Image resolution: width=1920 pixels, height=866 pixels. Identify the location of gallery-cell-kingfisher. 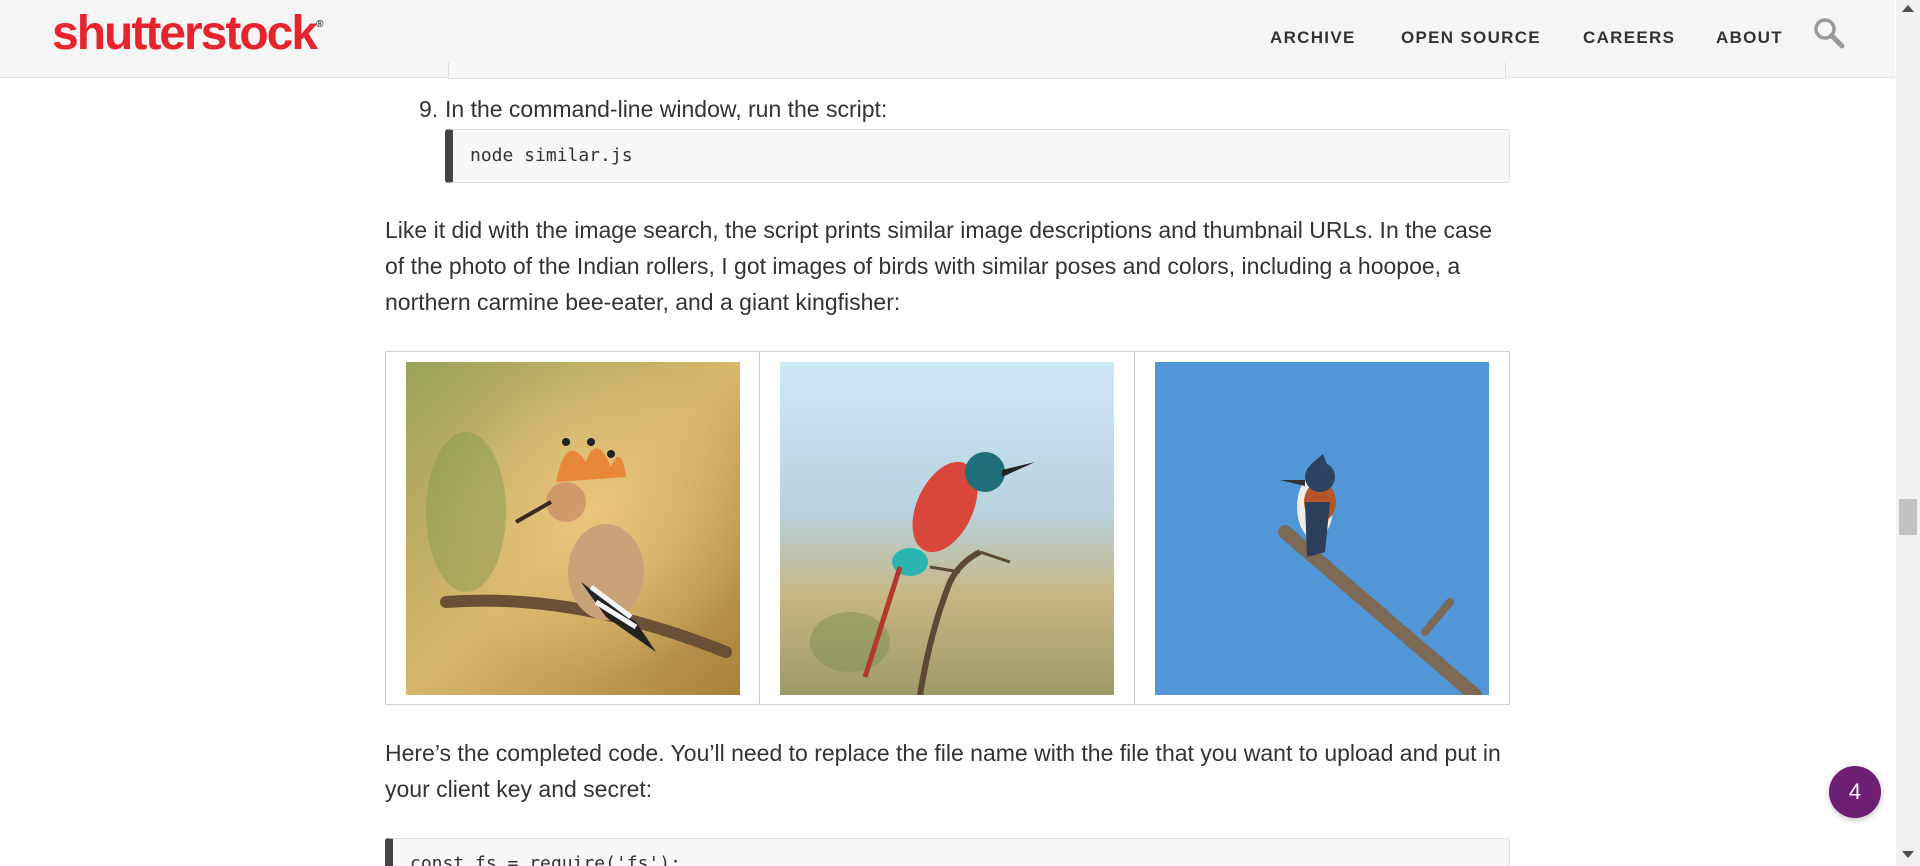
(1322, 528).